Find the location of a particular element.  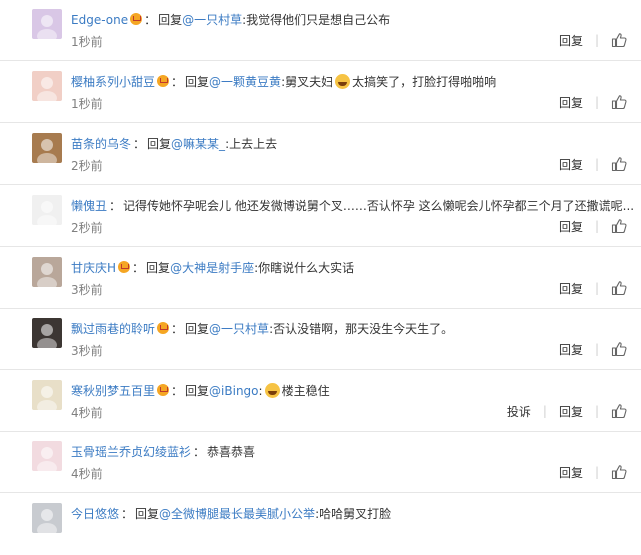

username-link: 懒傀丑 is located at coordinates (89, 206).